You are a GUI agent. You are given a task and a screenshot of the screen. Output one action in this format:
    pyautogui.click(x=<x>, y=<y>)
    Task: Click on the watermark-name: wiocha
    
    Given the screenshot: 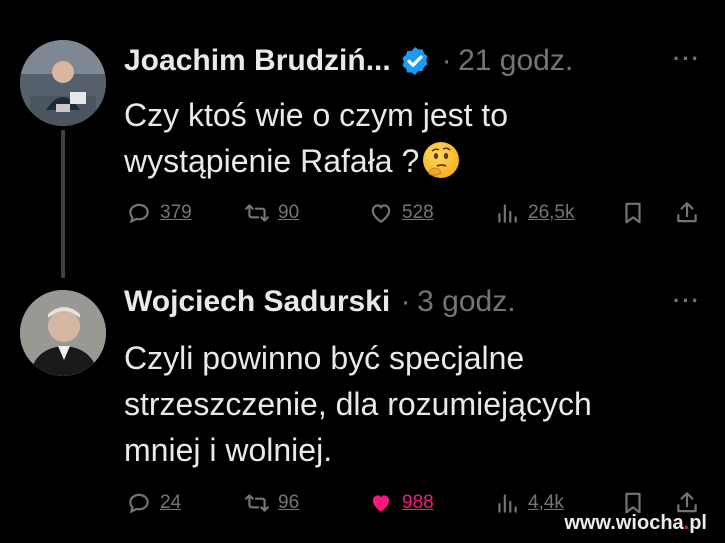 What is the action you would take?
    pyautogui.click(x=649, y=523)
    